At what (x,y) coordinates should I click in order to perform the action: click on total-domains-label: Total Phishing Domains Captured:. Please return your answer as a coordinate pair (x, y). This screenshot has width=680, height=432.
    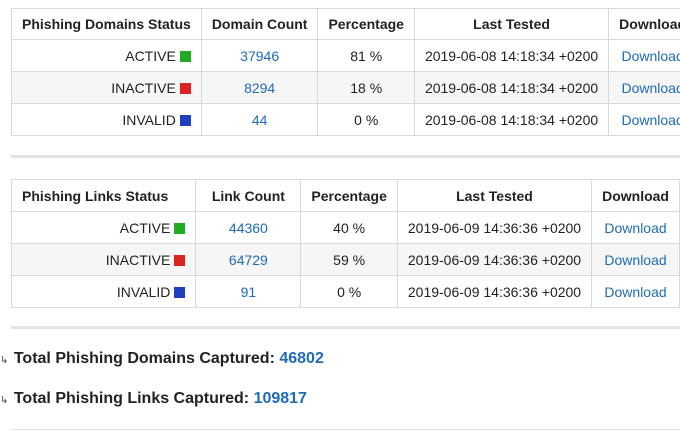
    Looking at the image, I should click on (144, 358).